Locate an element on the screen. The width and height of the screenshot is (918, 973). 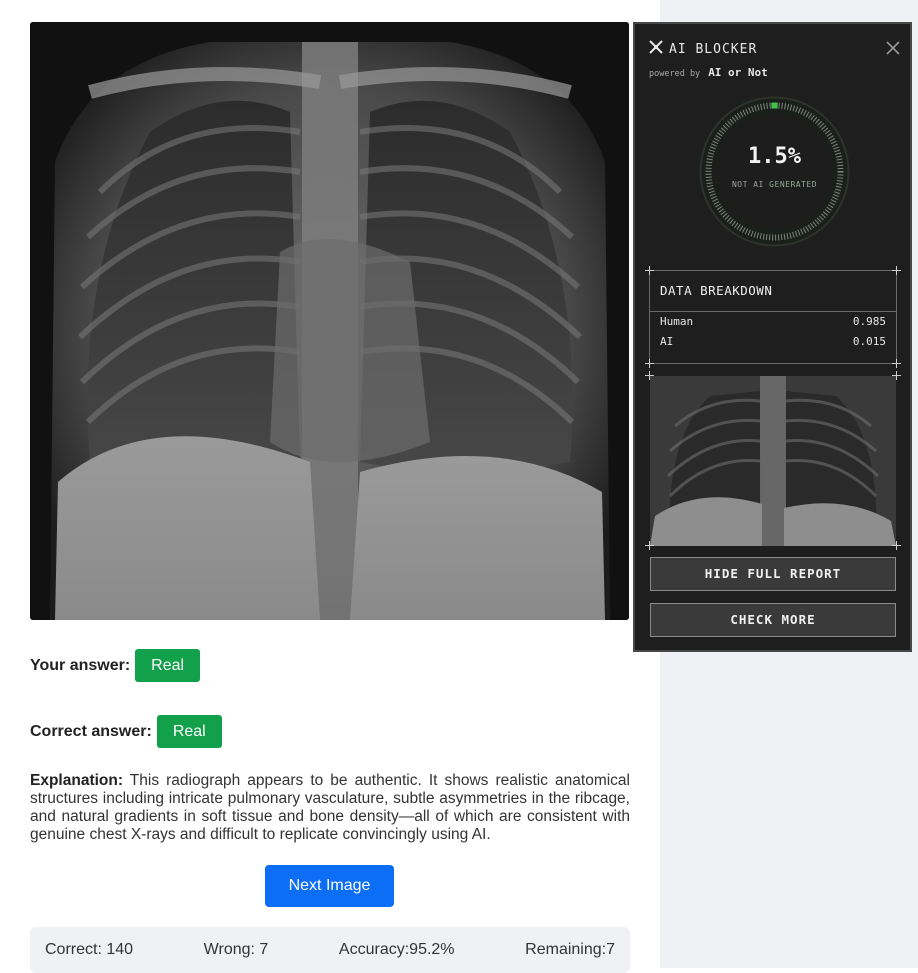
score-label: NOT AI GENERATED is located at coordinates (774, 184).